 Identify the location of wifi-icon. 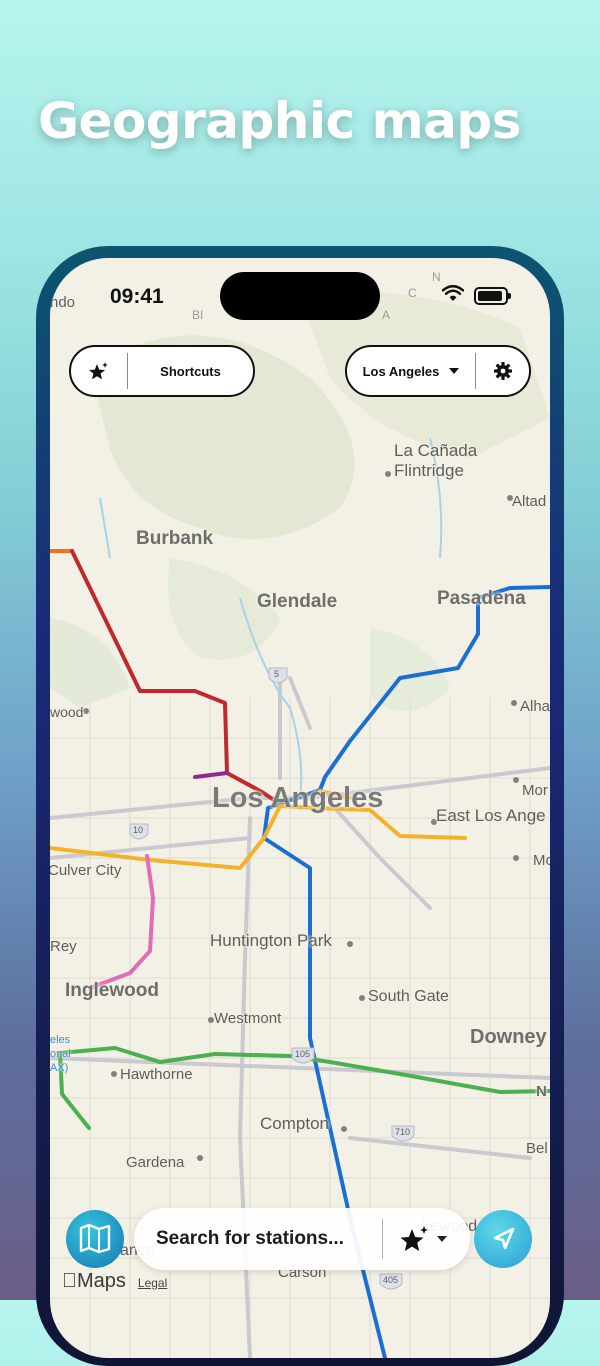
(453, 293).